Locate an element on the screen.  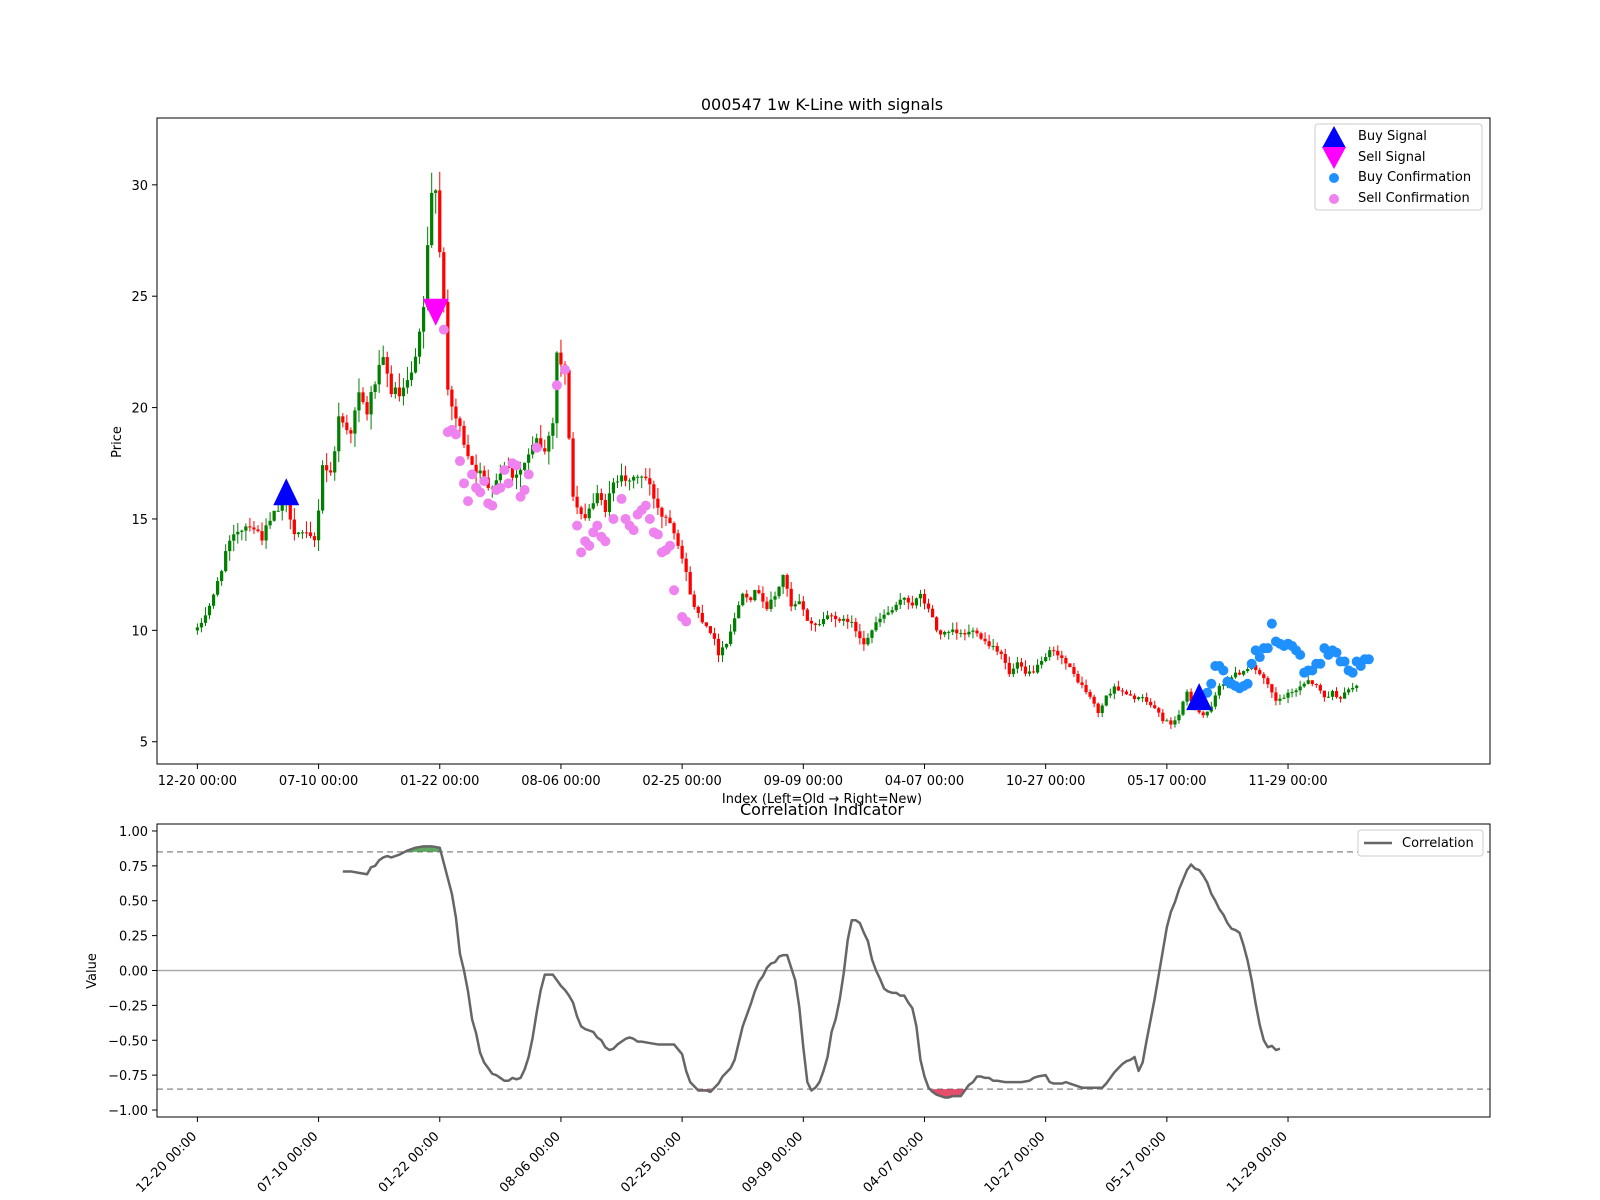
kline-x-tick-label: 07-10 00:00 is located at coordinates (318, 781).